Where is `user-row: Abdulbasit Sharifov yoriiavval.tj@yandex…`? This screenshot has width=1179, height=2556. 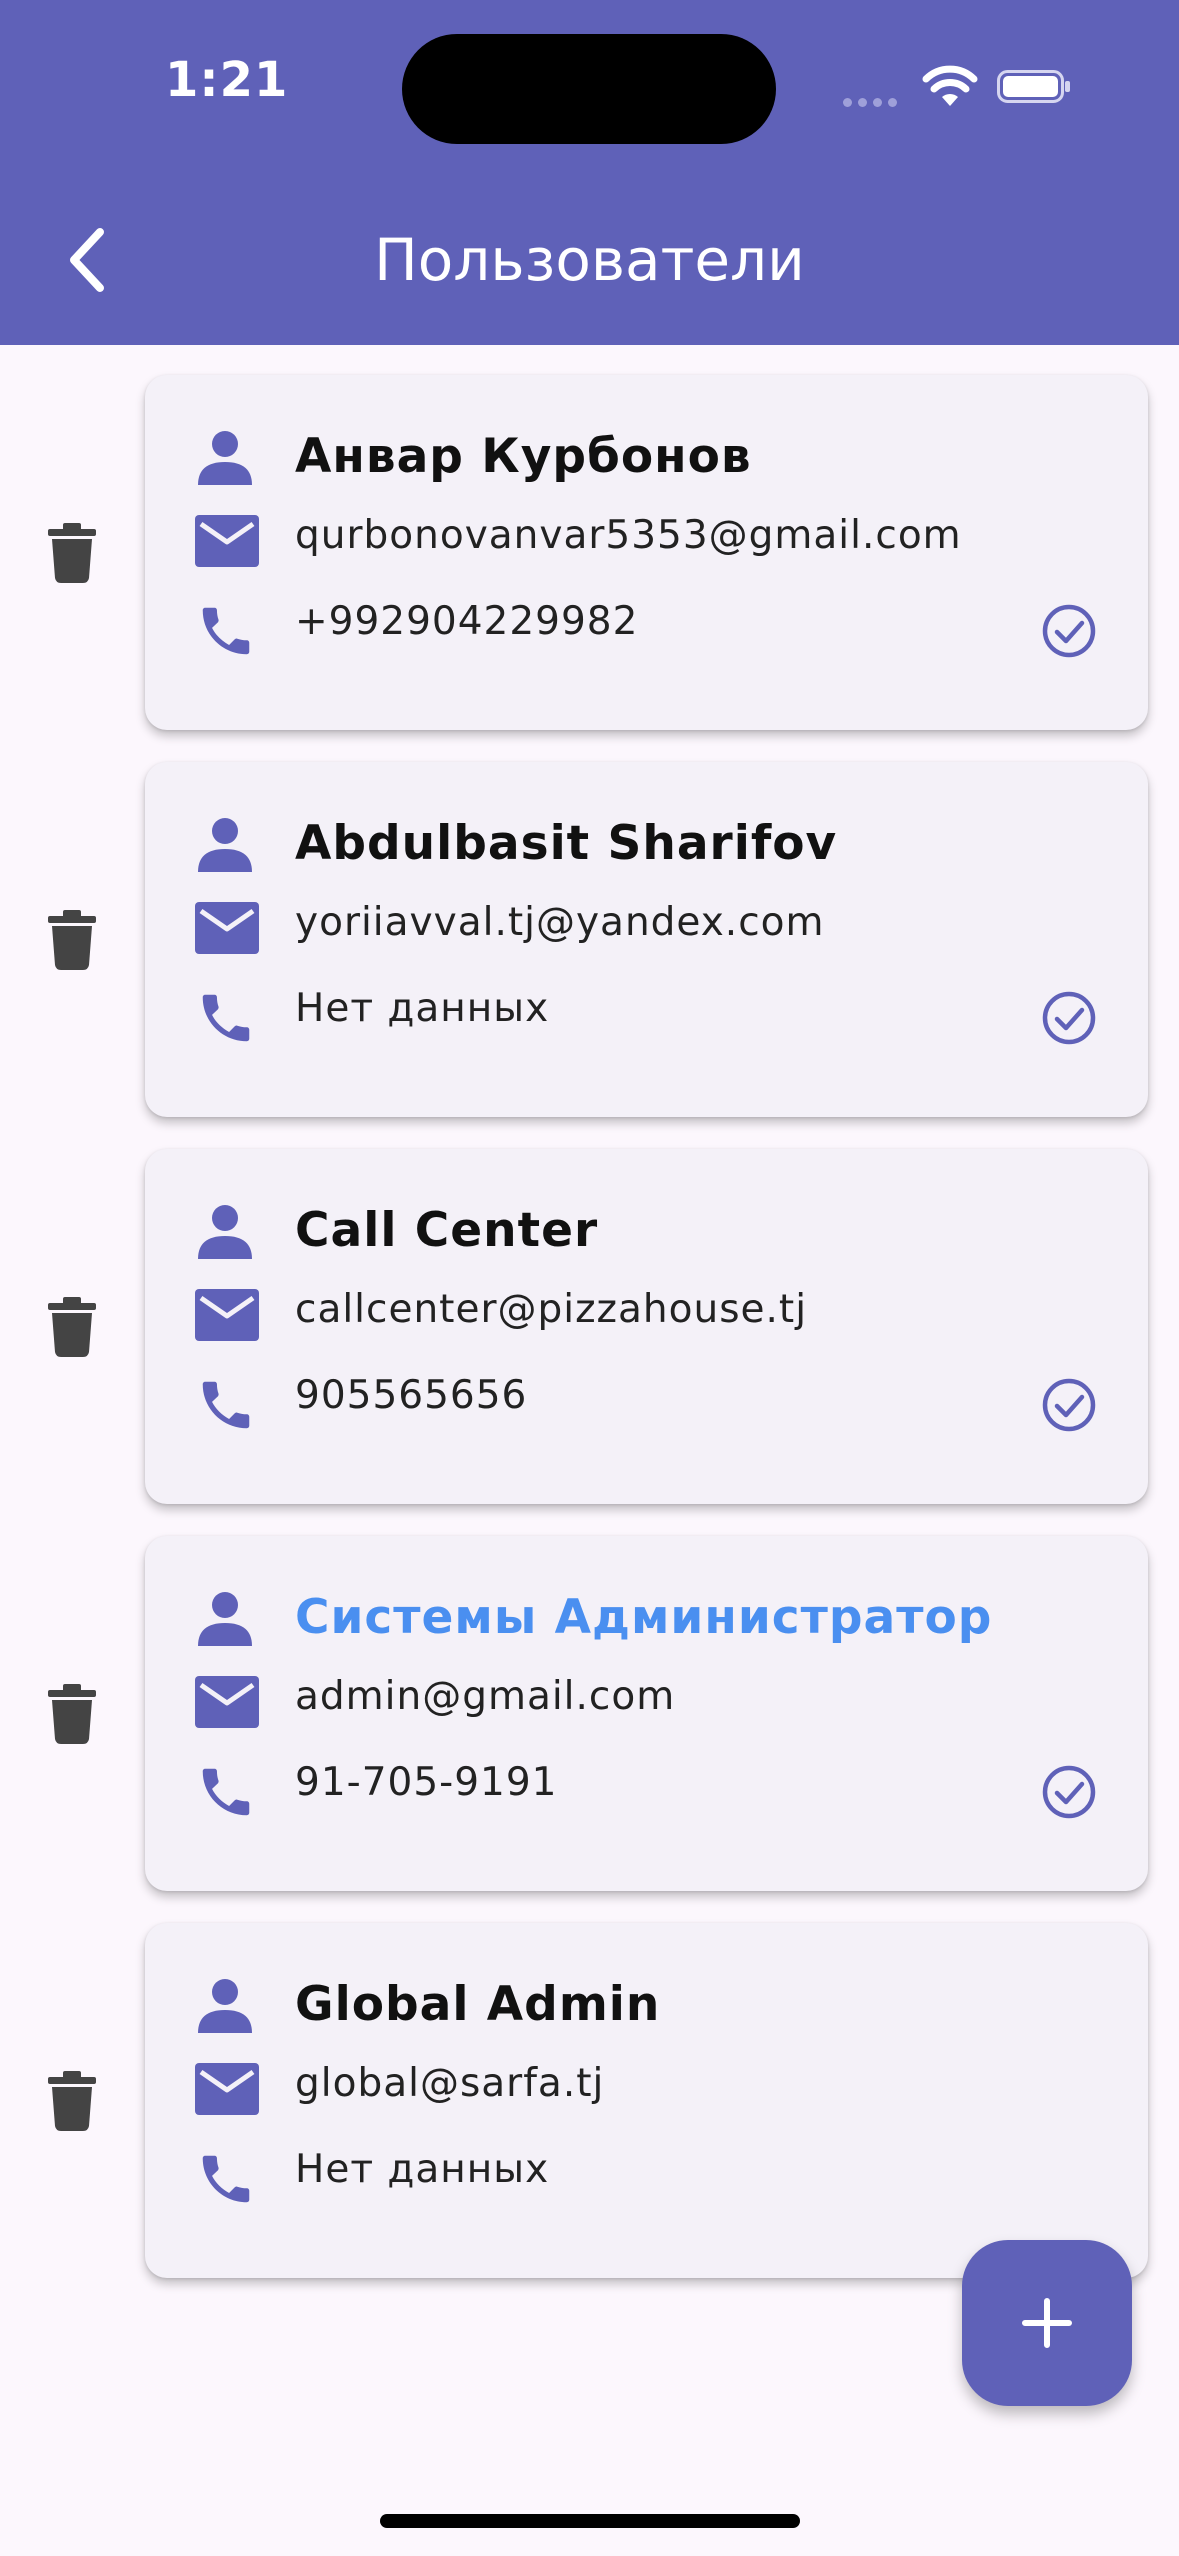 user-row: Abdulbasit Sharifov yoriiavval.tj@yandex… is located at coordinates (589, 939).